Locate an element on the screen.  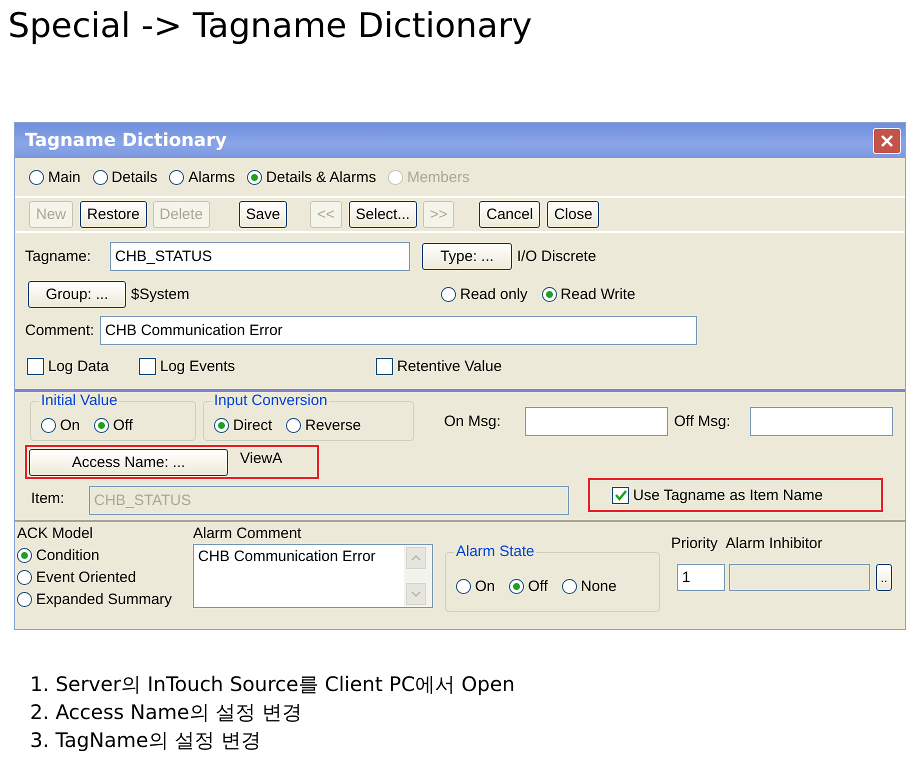
view-option: Alarms is located at coordinates (212, 177).